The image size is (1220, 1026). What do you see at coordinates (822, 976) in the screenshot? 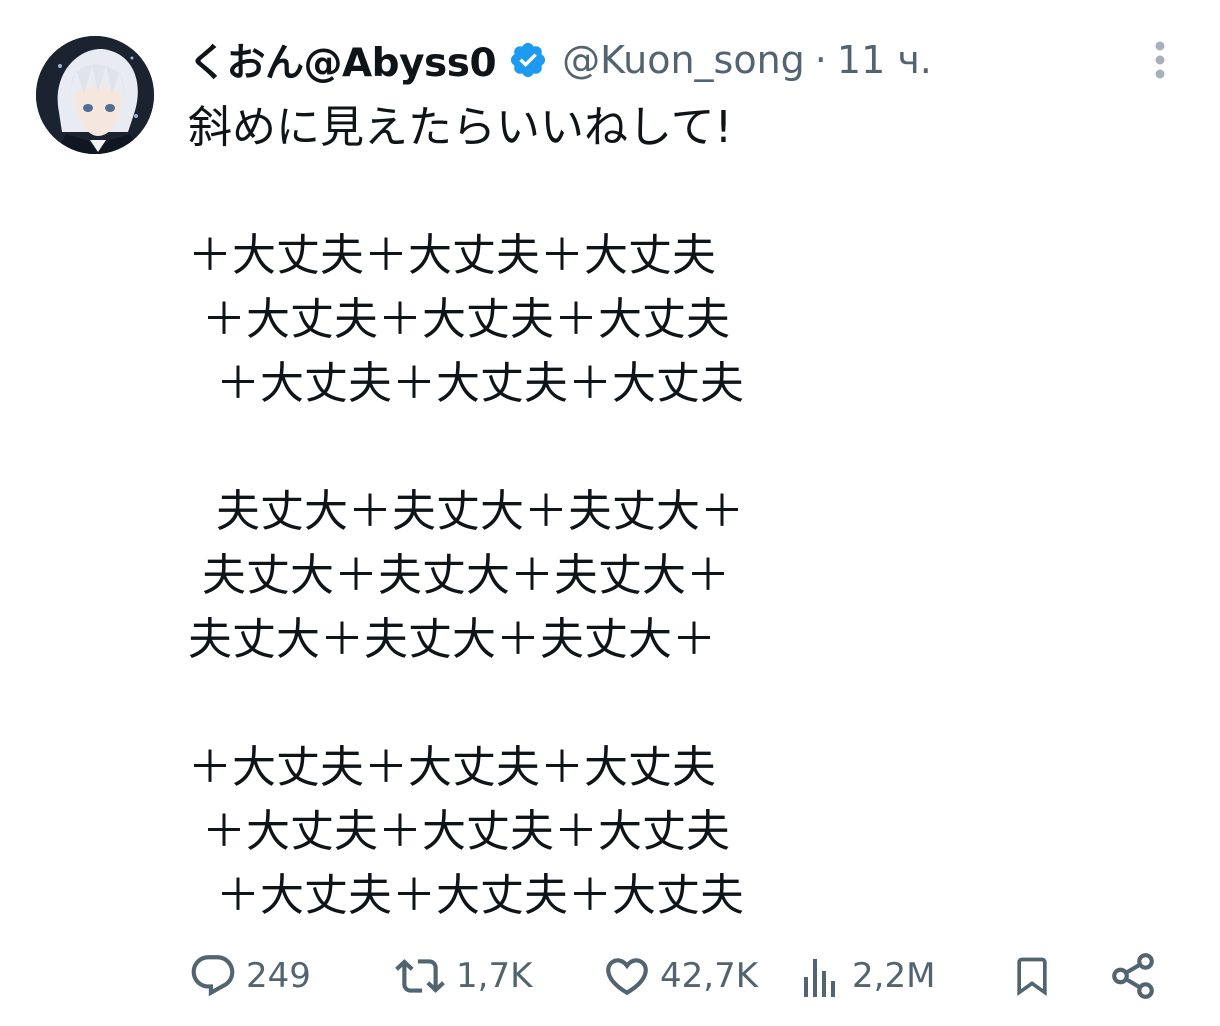
I see `views-chart-icon` at bounding box center [822, 976].